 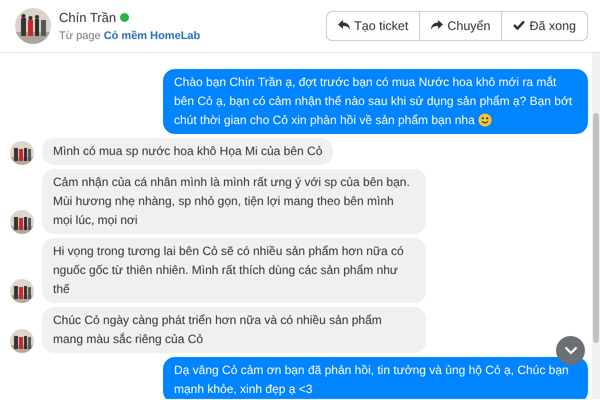 I want to click on page-label: Từ page, so click(x=80, y=36).